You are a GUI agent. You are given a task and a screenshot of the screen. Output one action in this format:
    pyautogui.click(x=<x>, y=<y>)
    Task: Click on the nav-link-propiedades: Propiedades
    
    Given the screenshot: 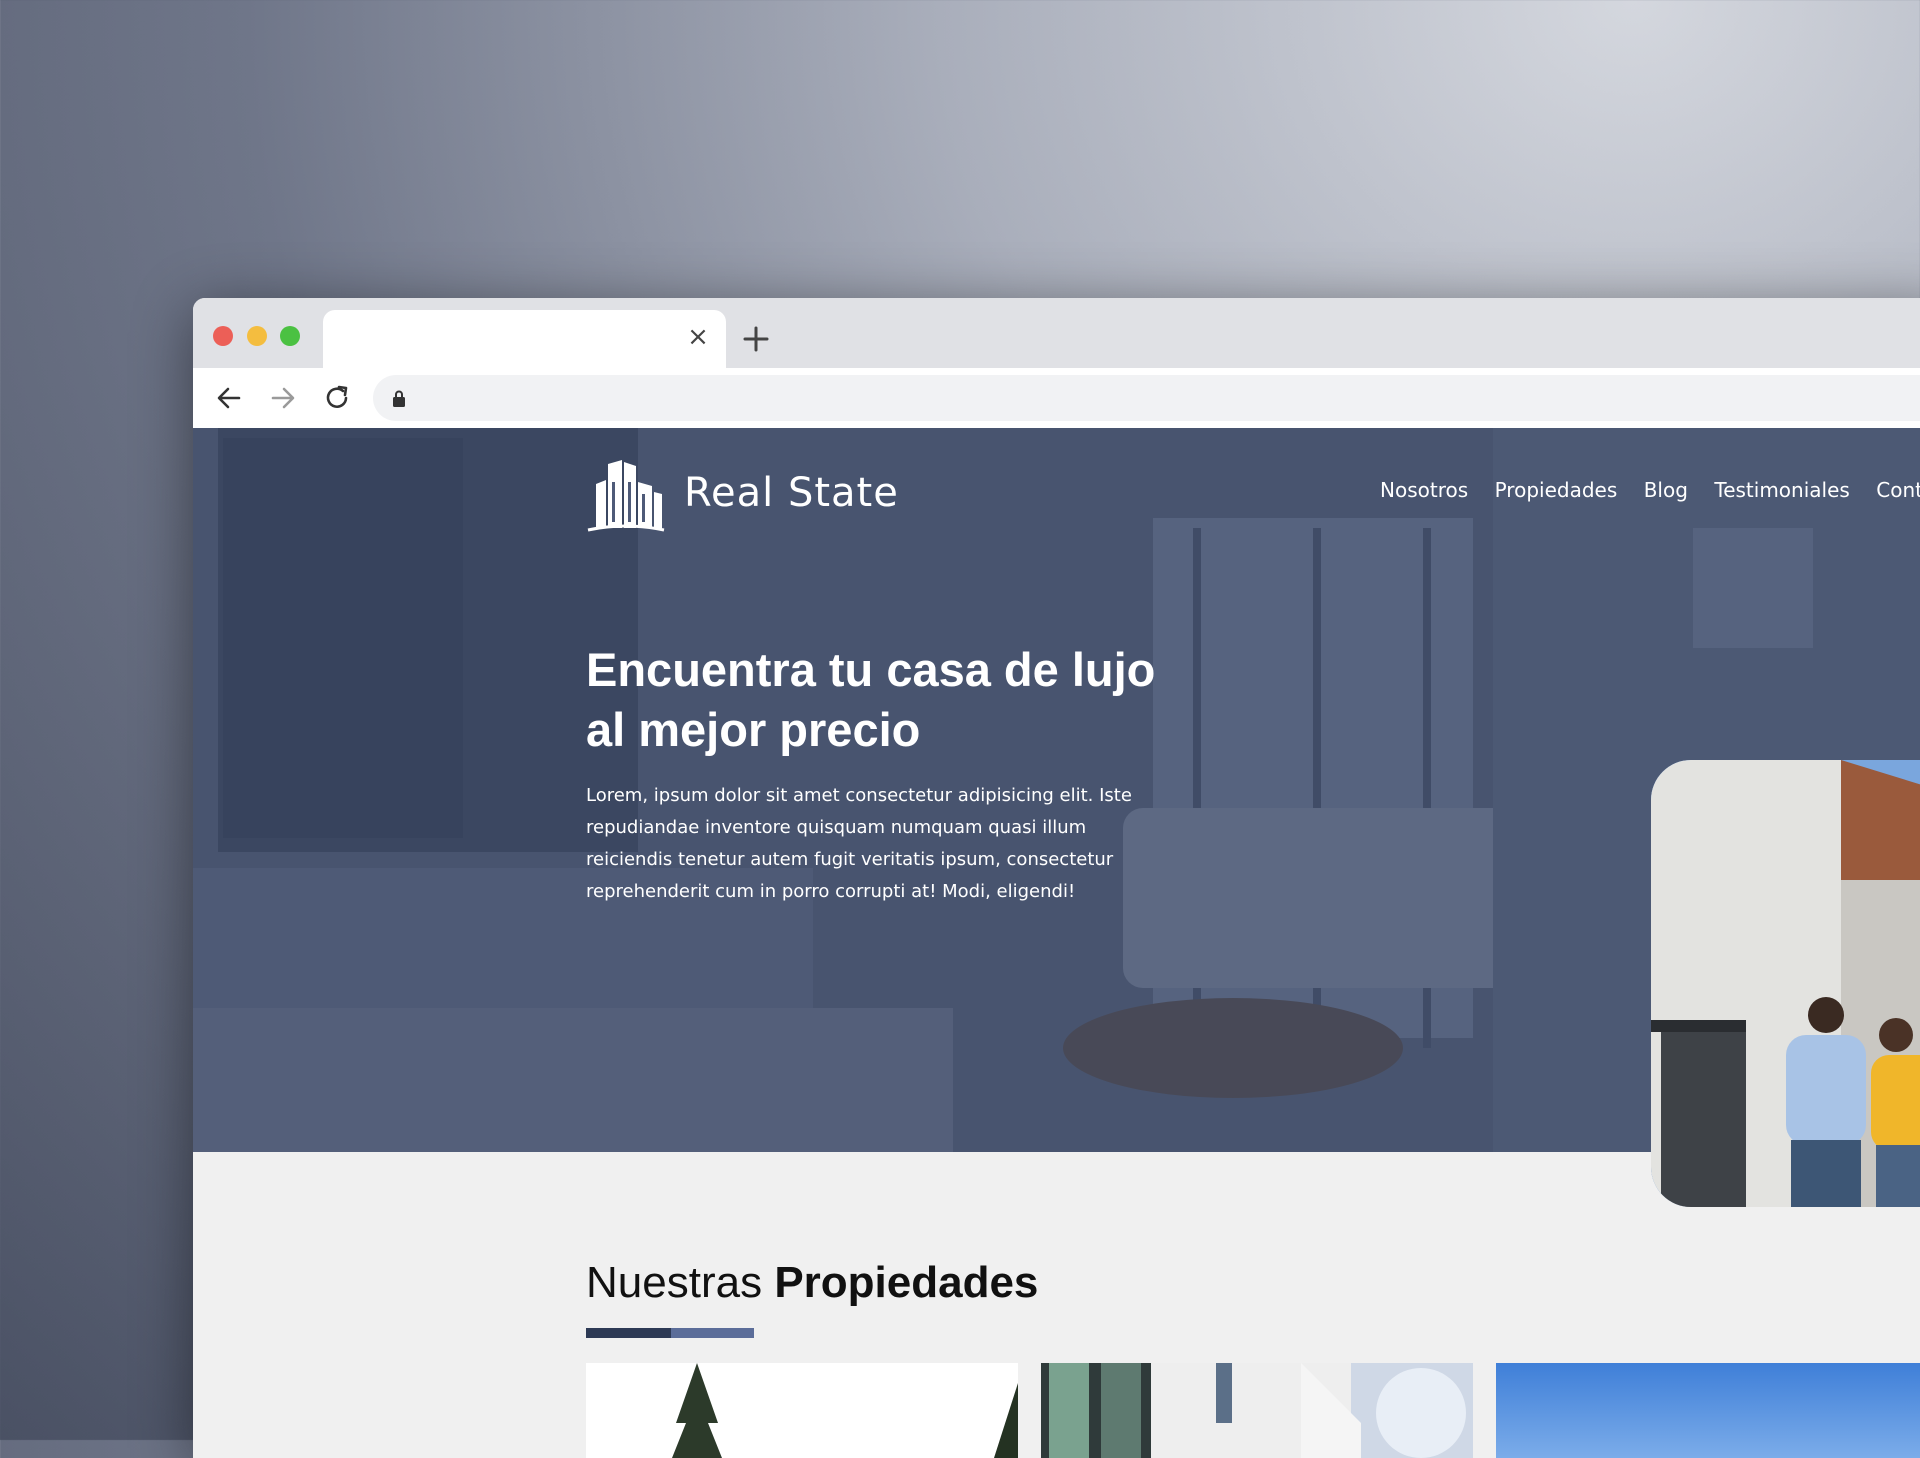 What is the action you would take?
    pyautogui.click(x=1556, y=490)
    